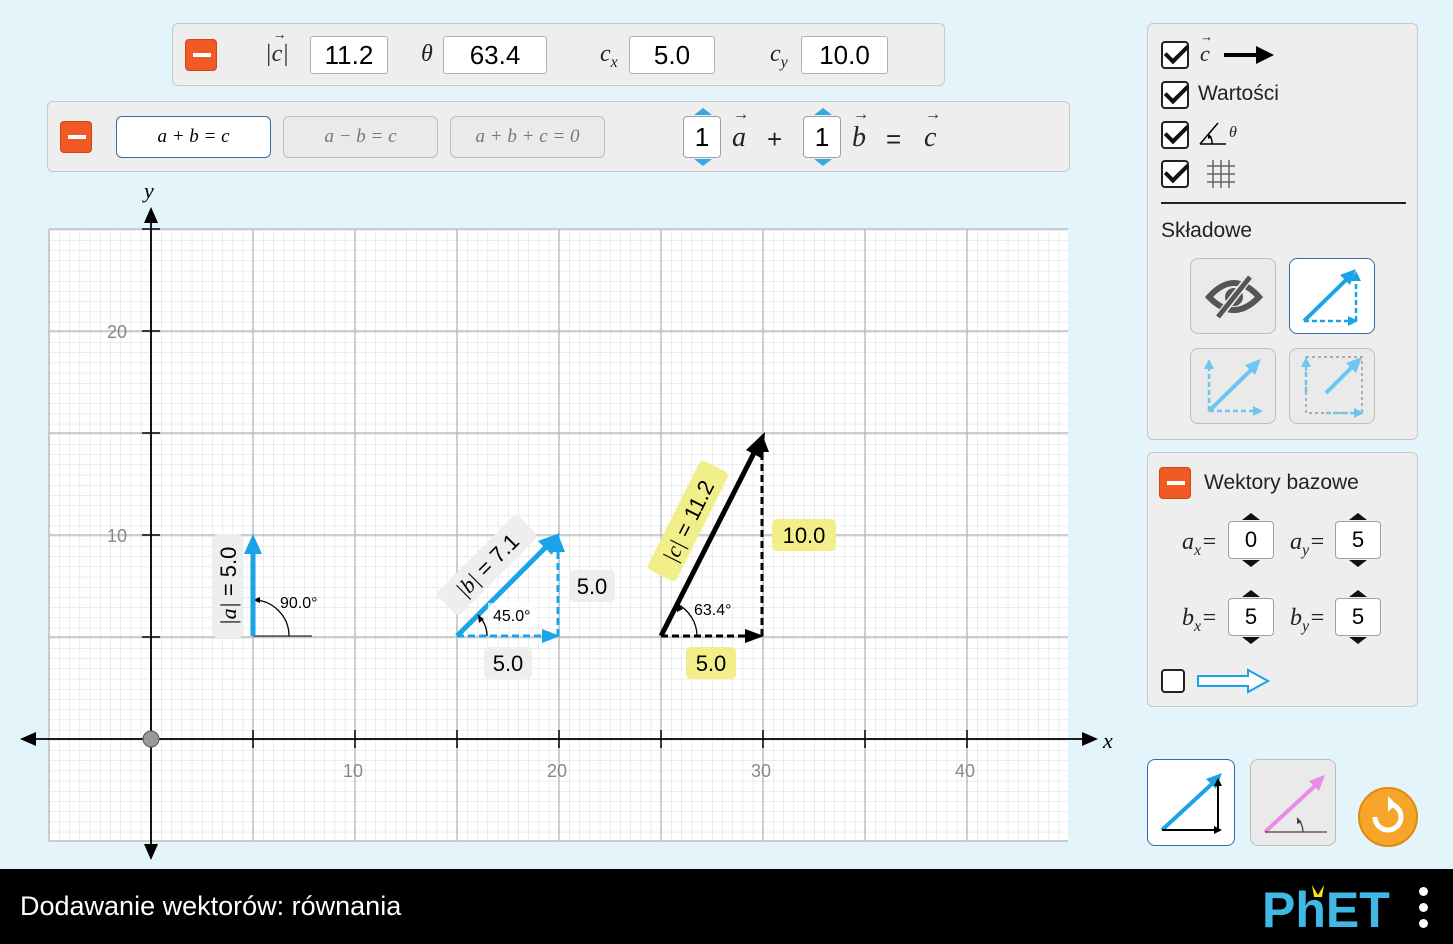  I want to click on components-triangle-button, so click(1332, 296).